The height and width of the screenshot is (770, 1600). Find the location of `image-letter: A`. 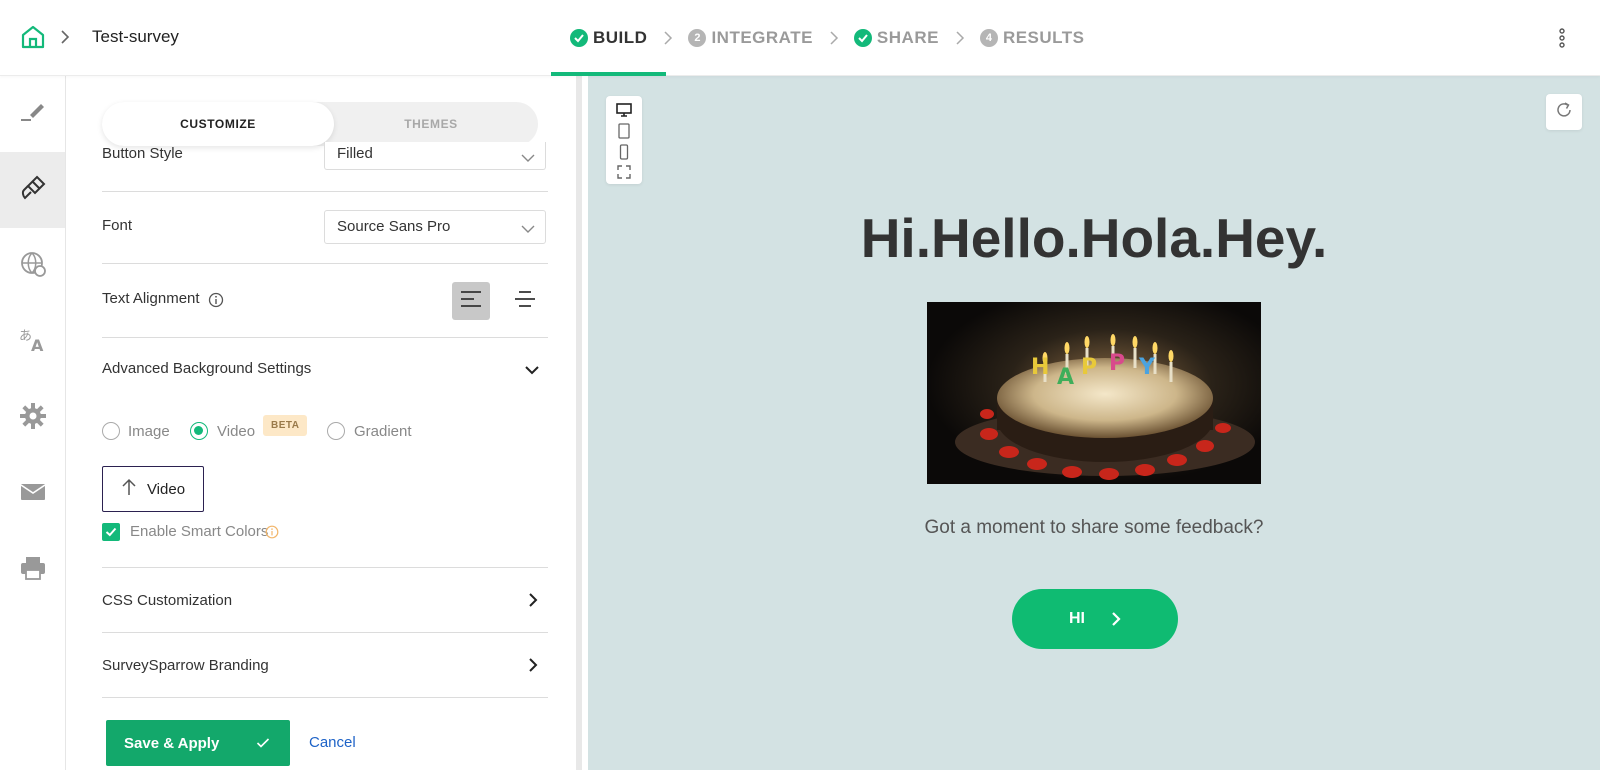

image-letter: A is located at coordinates (1065, 377).